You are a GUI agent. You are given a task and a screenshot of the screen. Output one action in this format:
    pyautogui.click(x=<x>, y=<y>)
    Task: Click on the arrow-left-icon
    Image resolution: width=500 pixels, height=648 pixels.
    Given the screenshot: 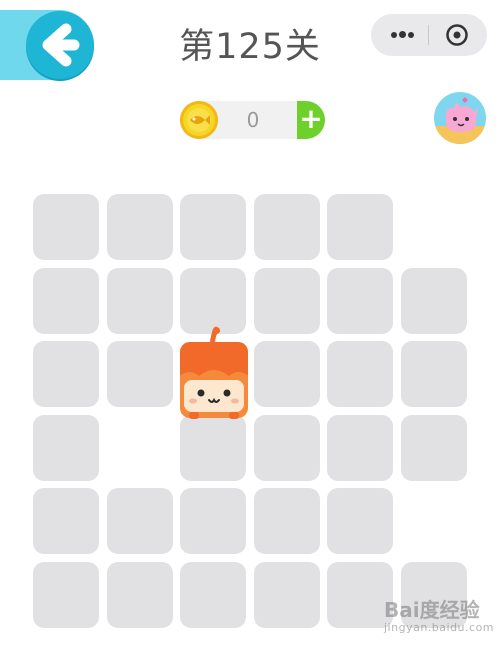 What is the action you would take?
    pyautogui.click(x=61, y=45)
    